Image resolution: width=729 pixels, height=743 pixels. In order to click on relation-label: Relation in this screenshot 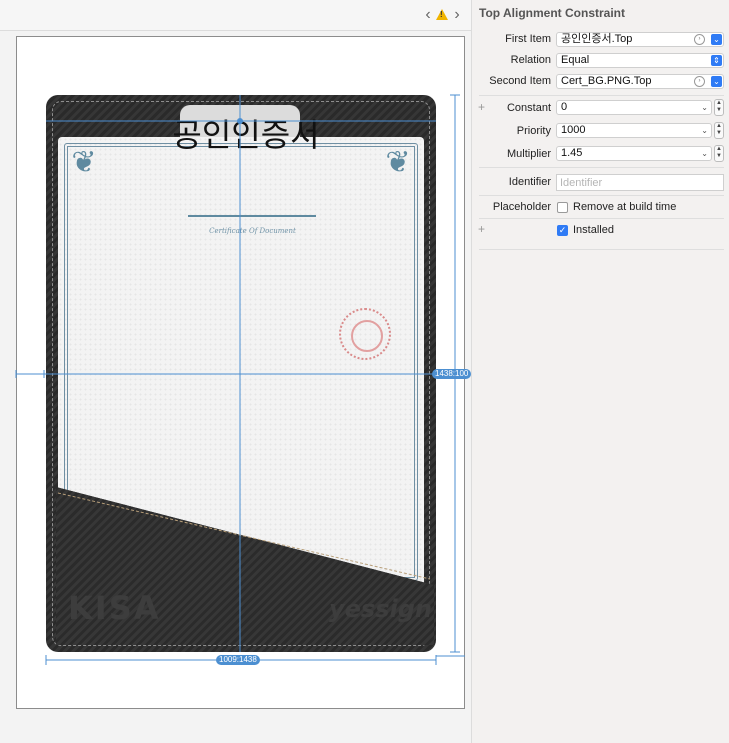, I will do `click(530, 60)`.